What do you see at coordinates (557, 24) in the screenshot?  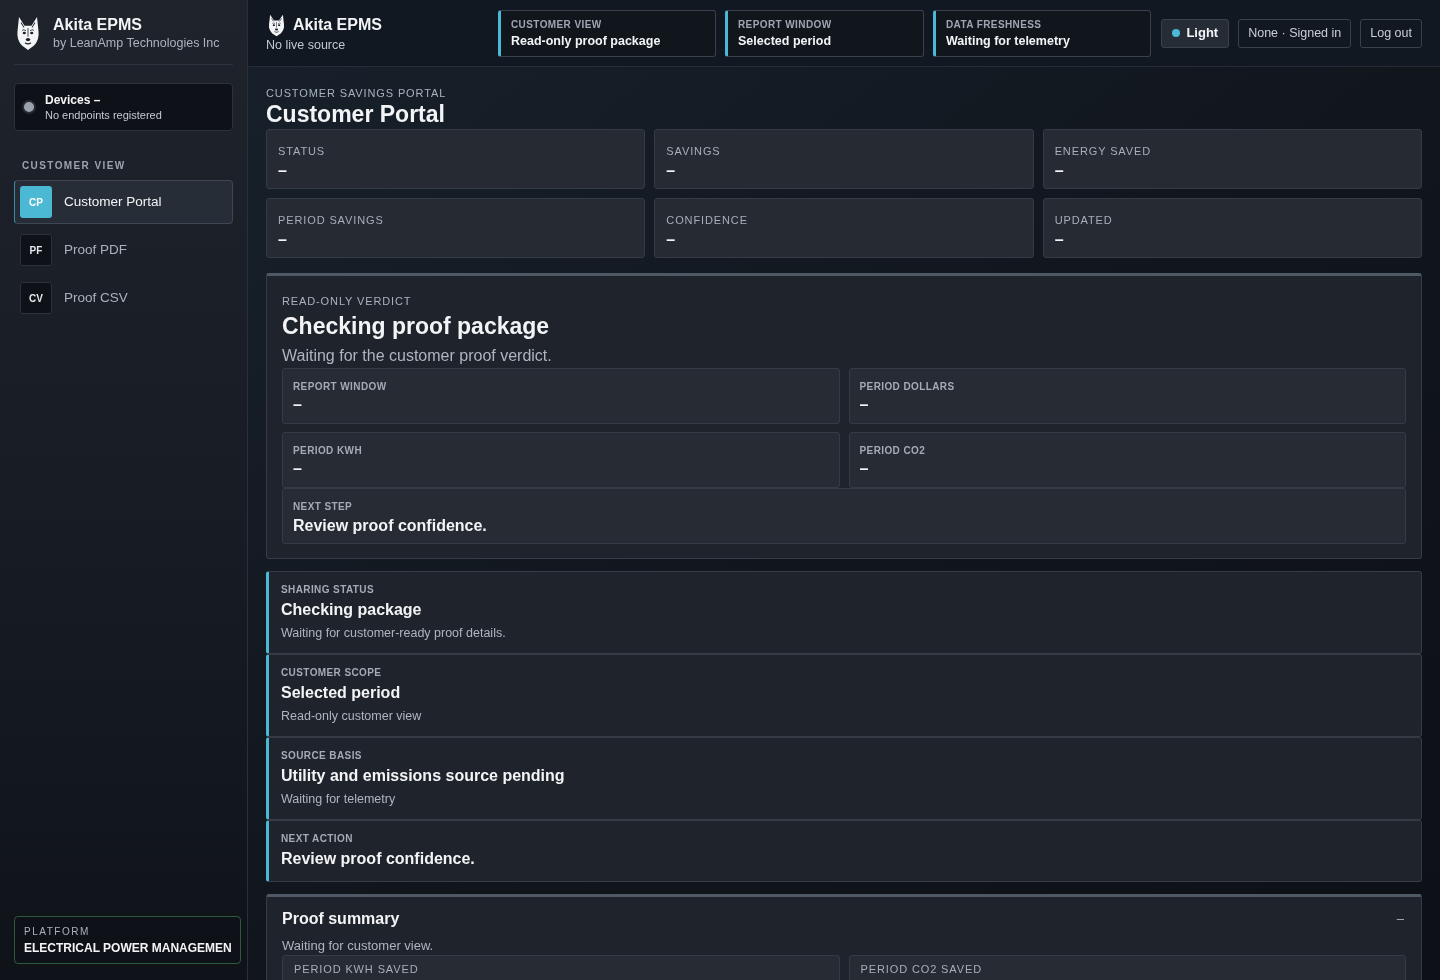 I see `chip-label: CUSTOMER VIEW` at bounding box center [557, 24].